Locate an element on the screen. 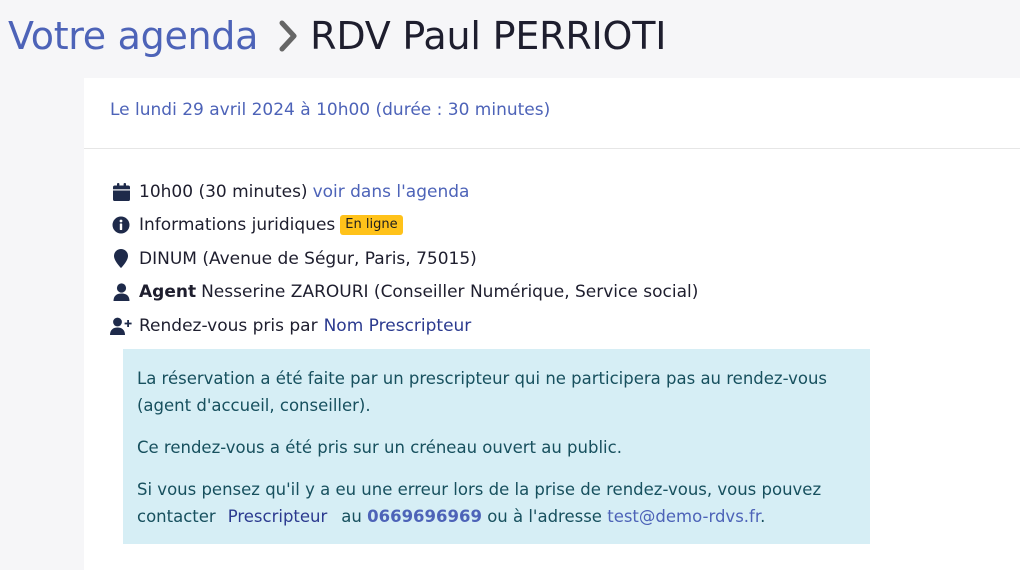  alert-contact-email-prefix: ou à l'adresse is located at coordinates (544, 516).